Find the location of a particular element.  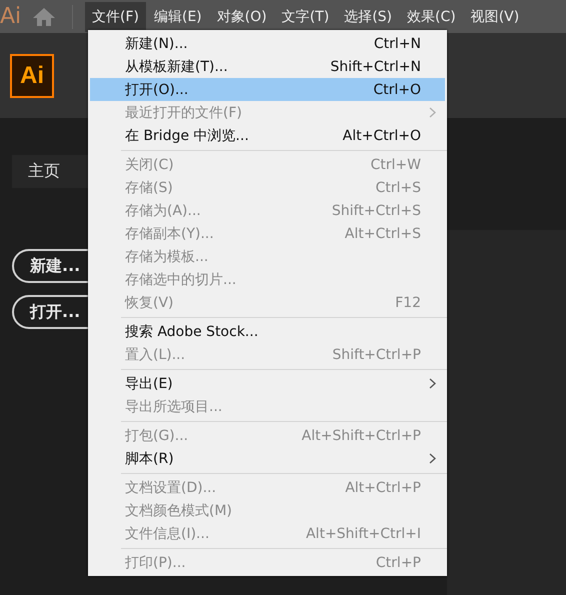

menu-item: 打开(O)... Ctrl+O is located at coordinates (267, 89).